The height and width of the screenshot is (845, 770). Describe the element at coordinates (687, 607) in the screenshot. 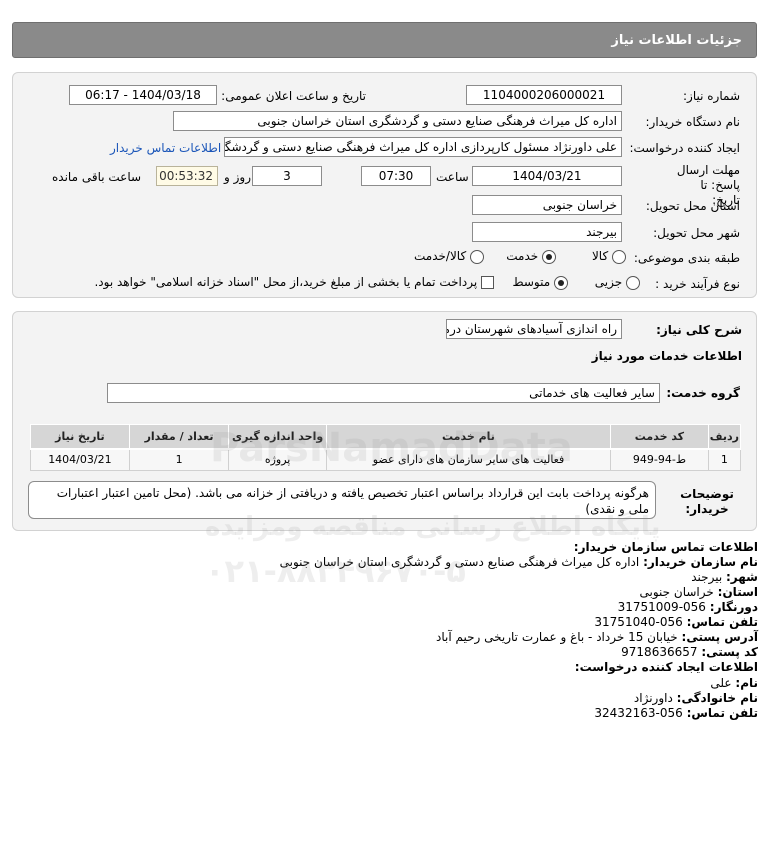

I see `contact-fax: دورنگار: 056-31751009` at that location.